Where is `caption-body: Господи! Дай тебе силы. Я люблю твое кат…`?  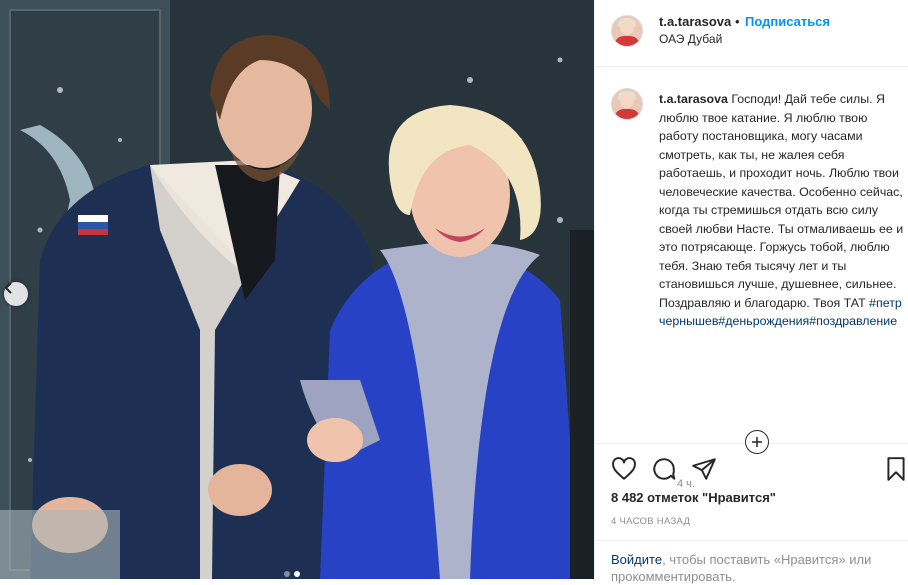 caption-body: Господи! Дай тебе силы. Я люблю твое кат… is located at coordinates (781, 201).